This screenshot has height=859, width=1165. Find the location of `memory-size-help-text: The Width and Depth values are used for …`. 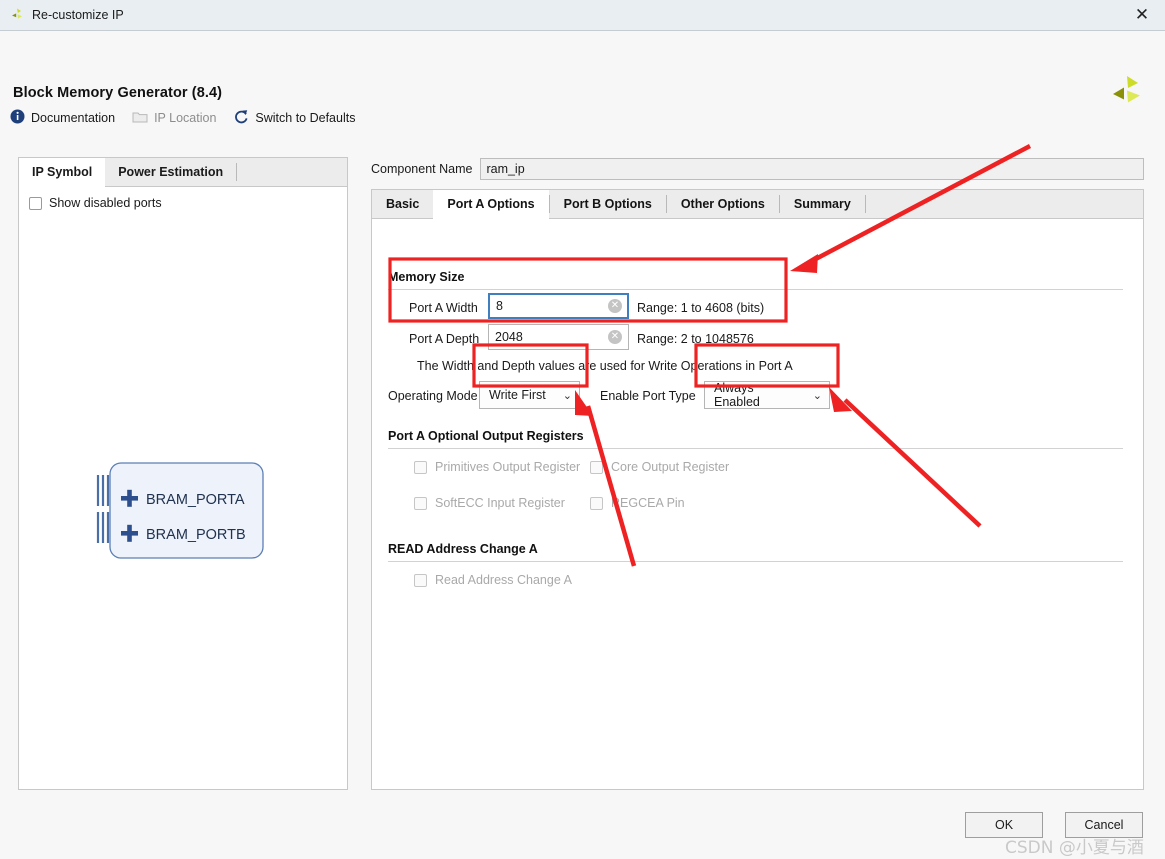

memory-size-help-text: The Width and Depth values are used for … is located at coordinates (605, 366).